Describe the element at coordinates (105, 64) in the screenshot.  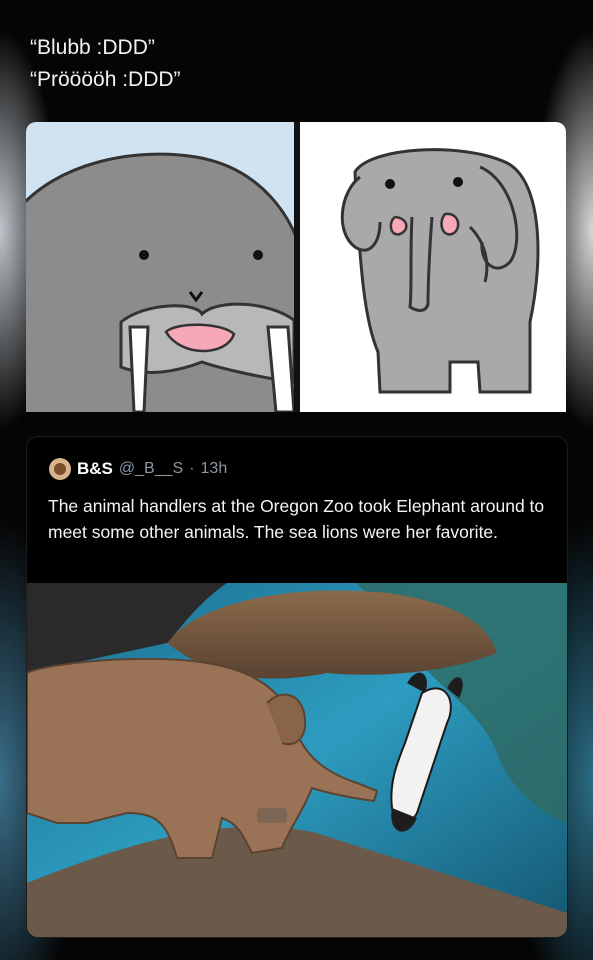
I see `meme-caption: “Blubb :DDD” “Prööööh :DDD”` at that location.